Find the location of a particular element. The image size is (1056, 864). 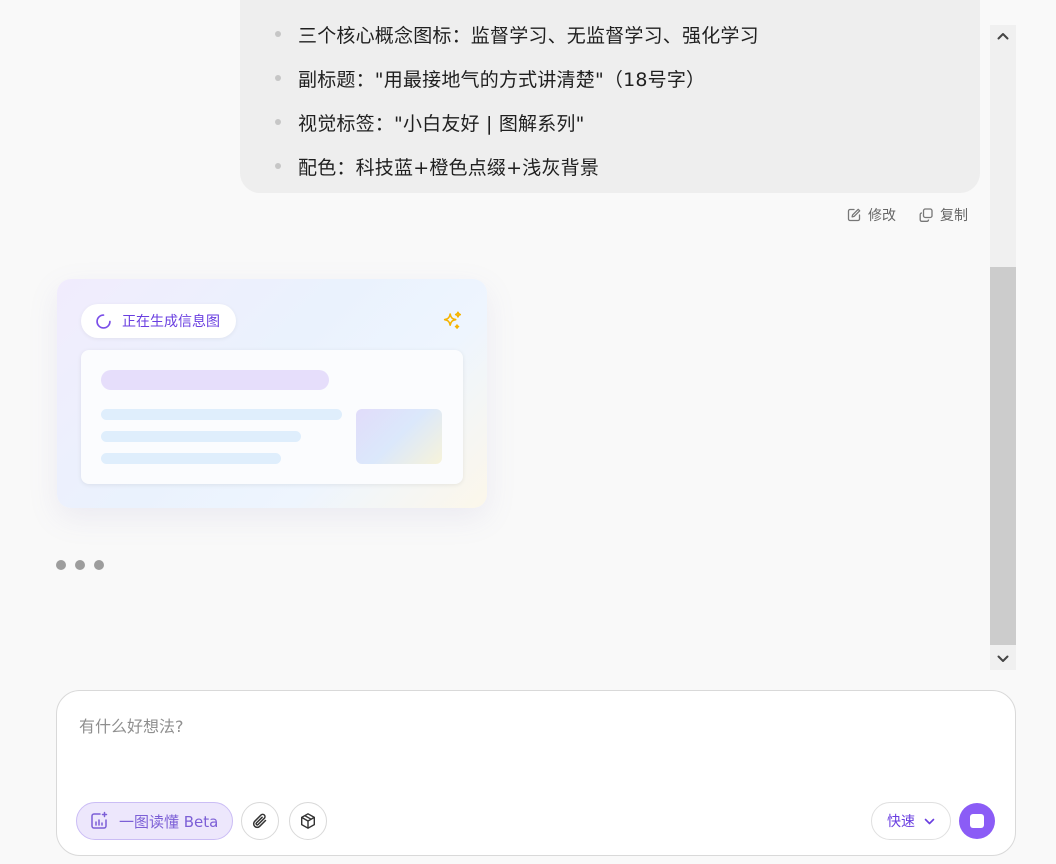

list-item: 视觉标签："小白友好 | 图解系列" is located at coordinates (430, 122).